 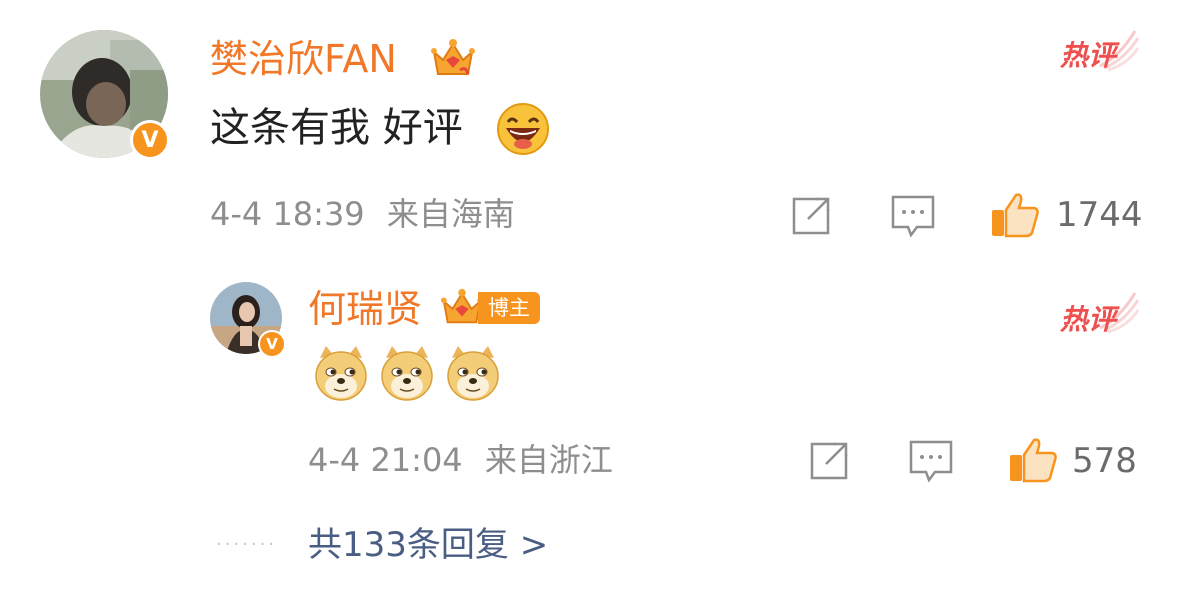 I want to click on comment-time: 4-4 18:39, so click(x=287, y=214).